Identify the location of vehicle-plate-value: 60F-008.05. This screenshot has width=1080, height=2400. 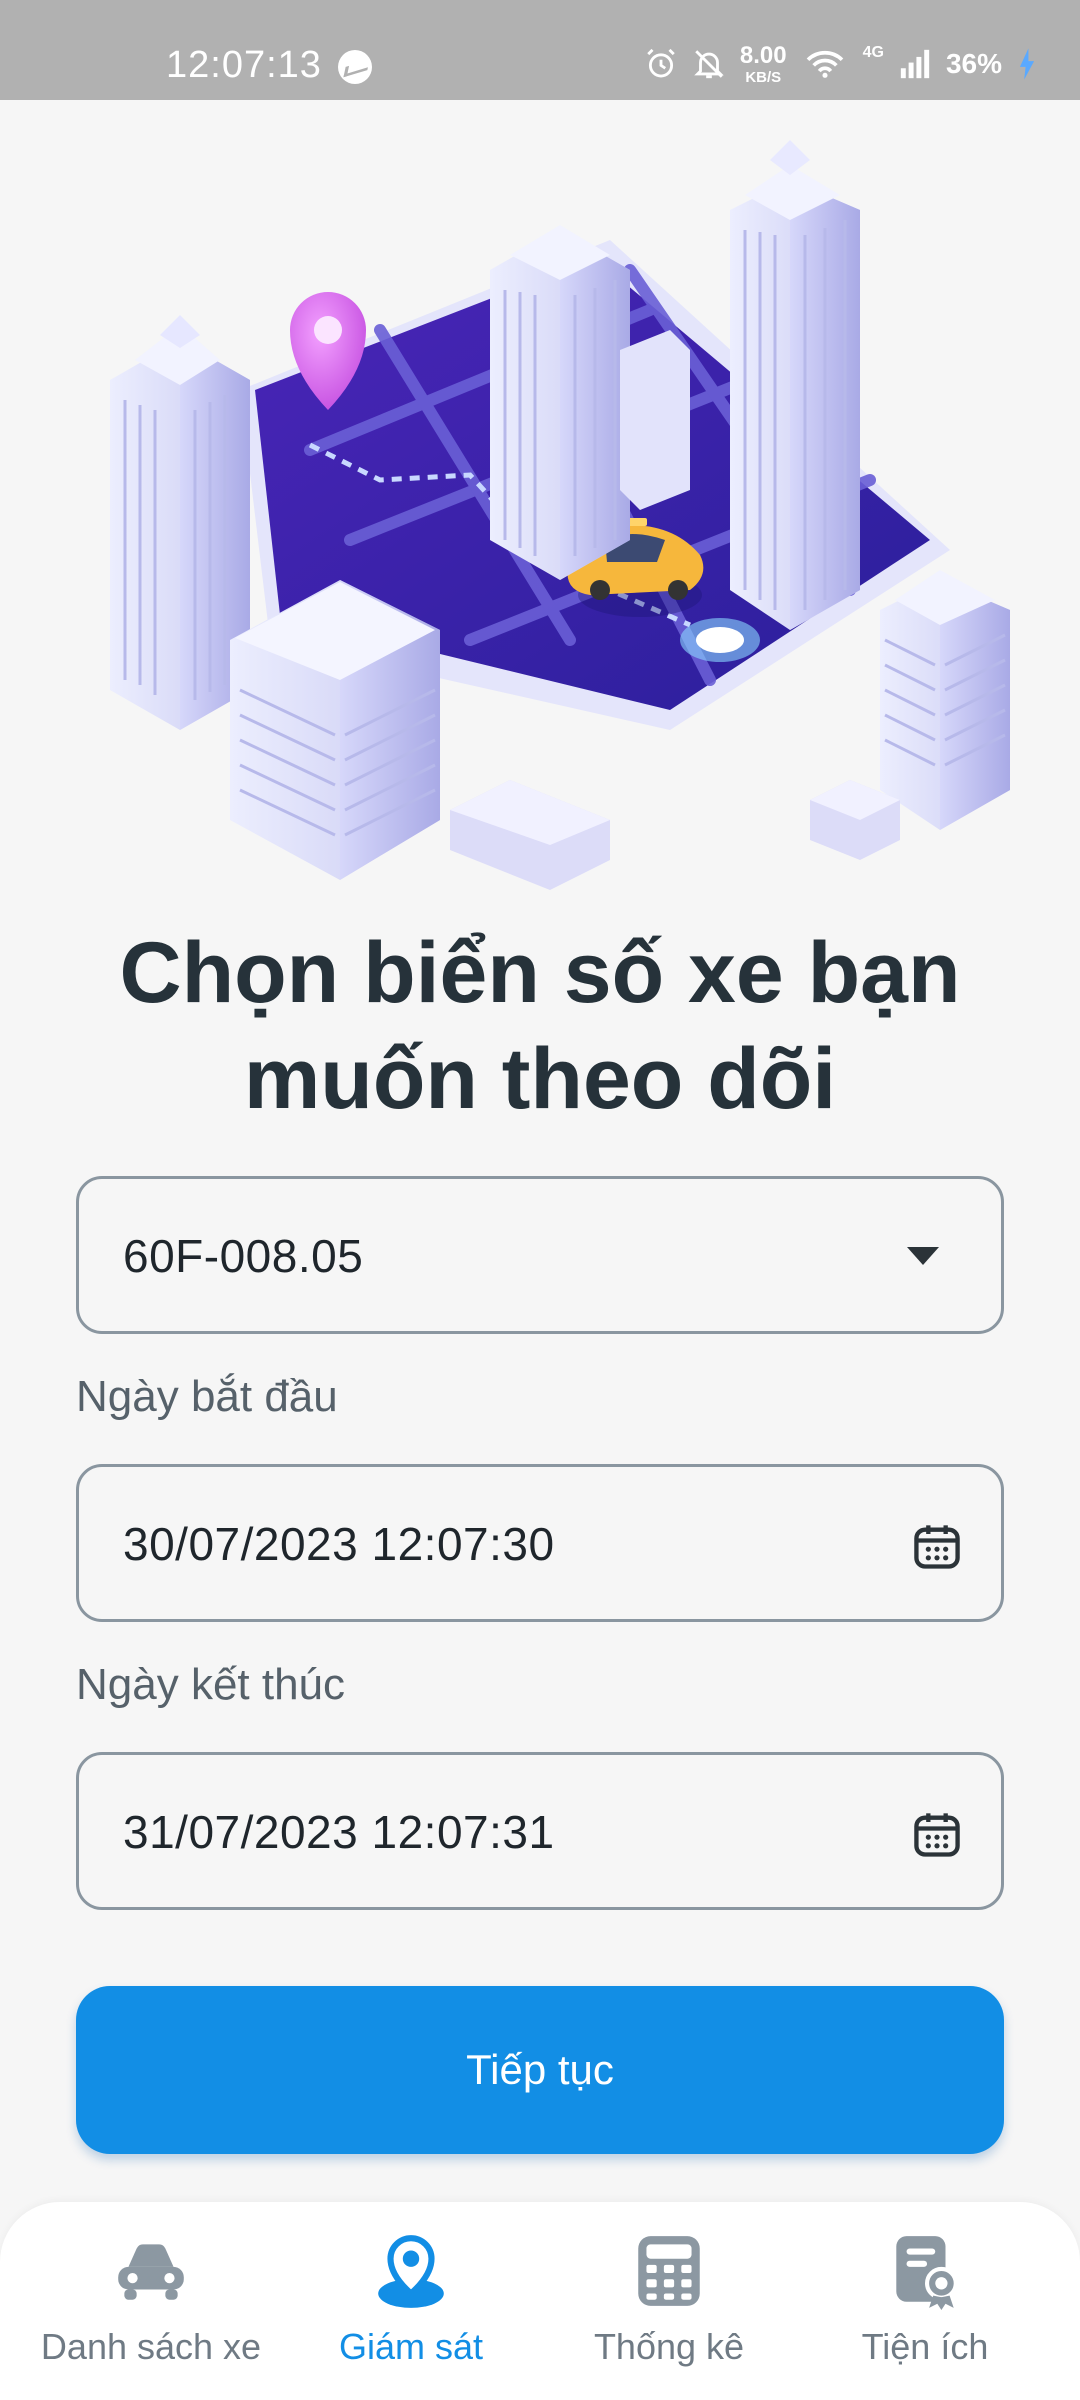
(243, 1256).